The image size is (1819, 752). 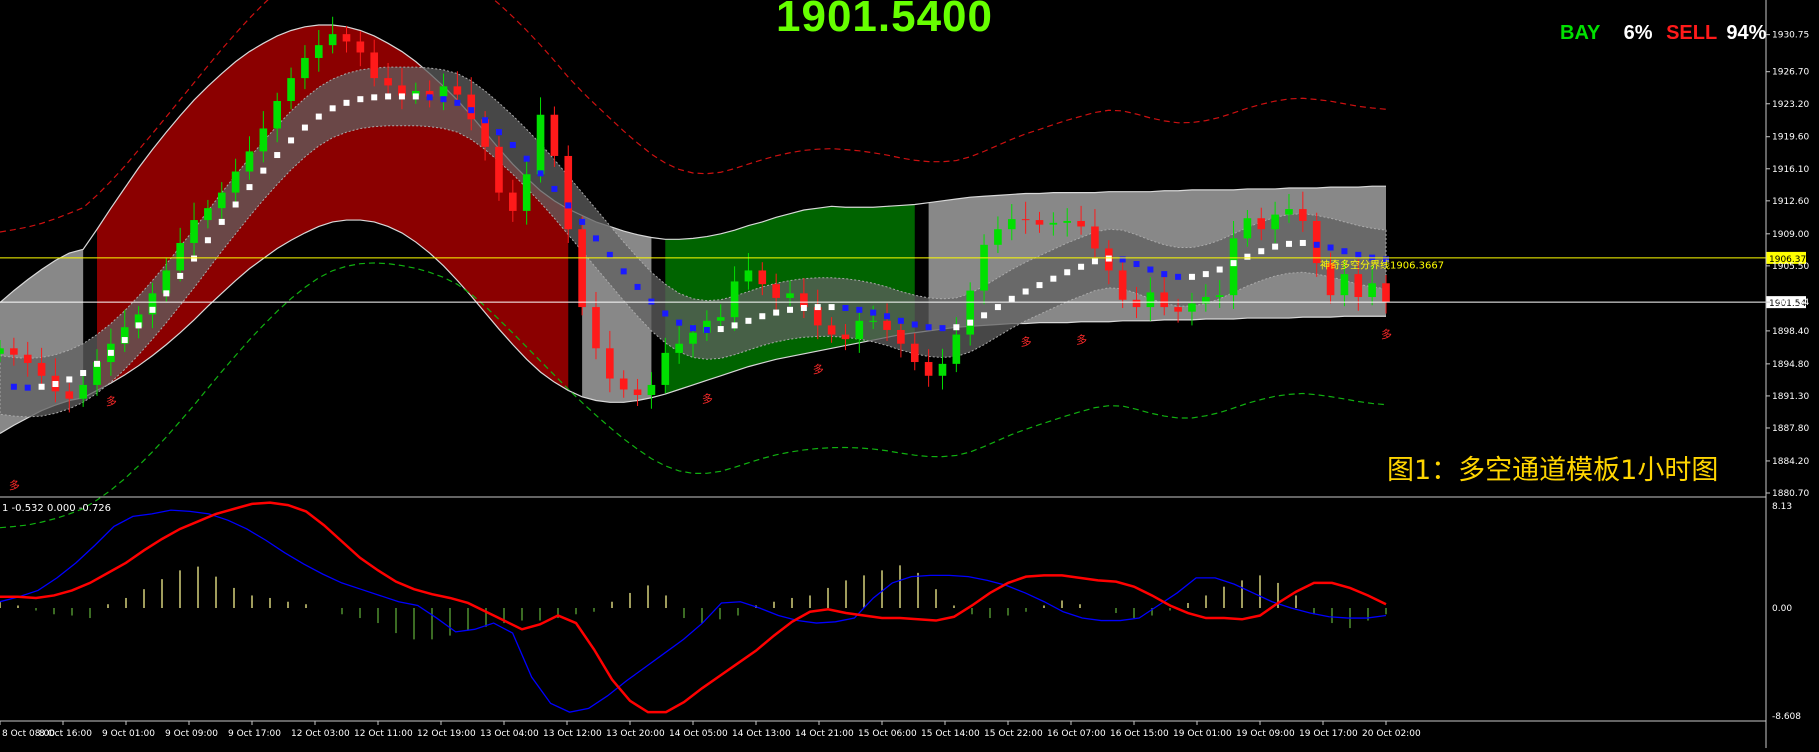 What do you see at coordinates (191, 734) in the screenshot?
I see `time-tick-label: 9 Oct 09:00` at bounding box center [191, 734].